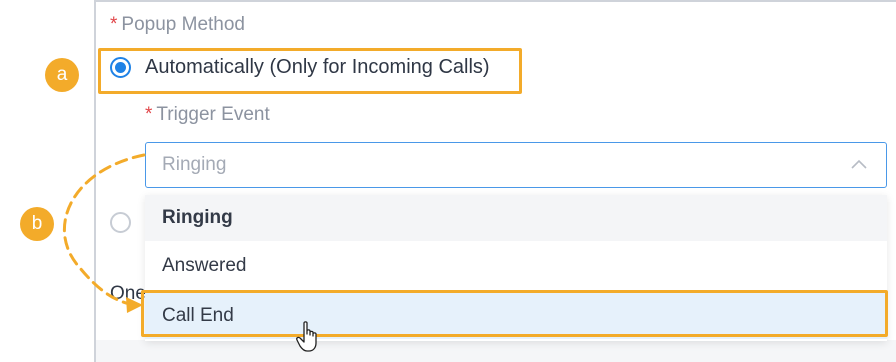 The height and width of the screenshot is (362, 896). What do you see at coordinates (495, 1) in the screenshot?
I see `panel-top-border` at bounding box center [495, 1].